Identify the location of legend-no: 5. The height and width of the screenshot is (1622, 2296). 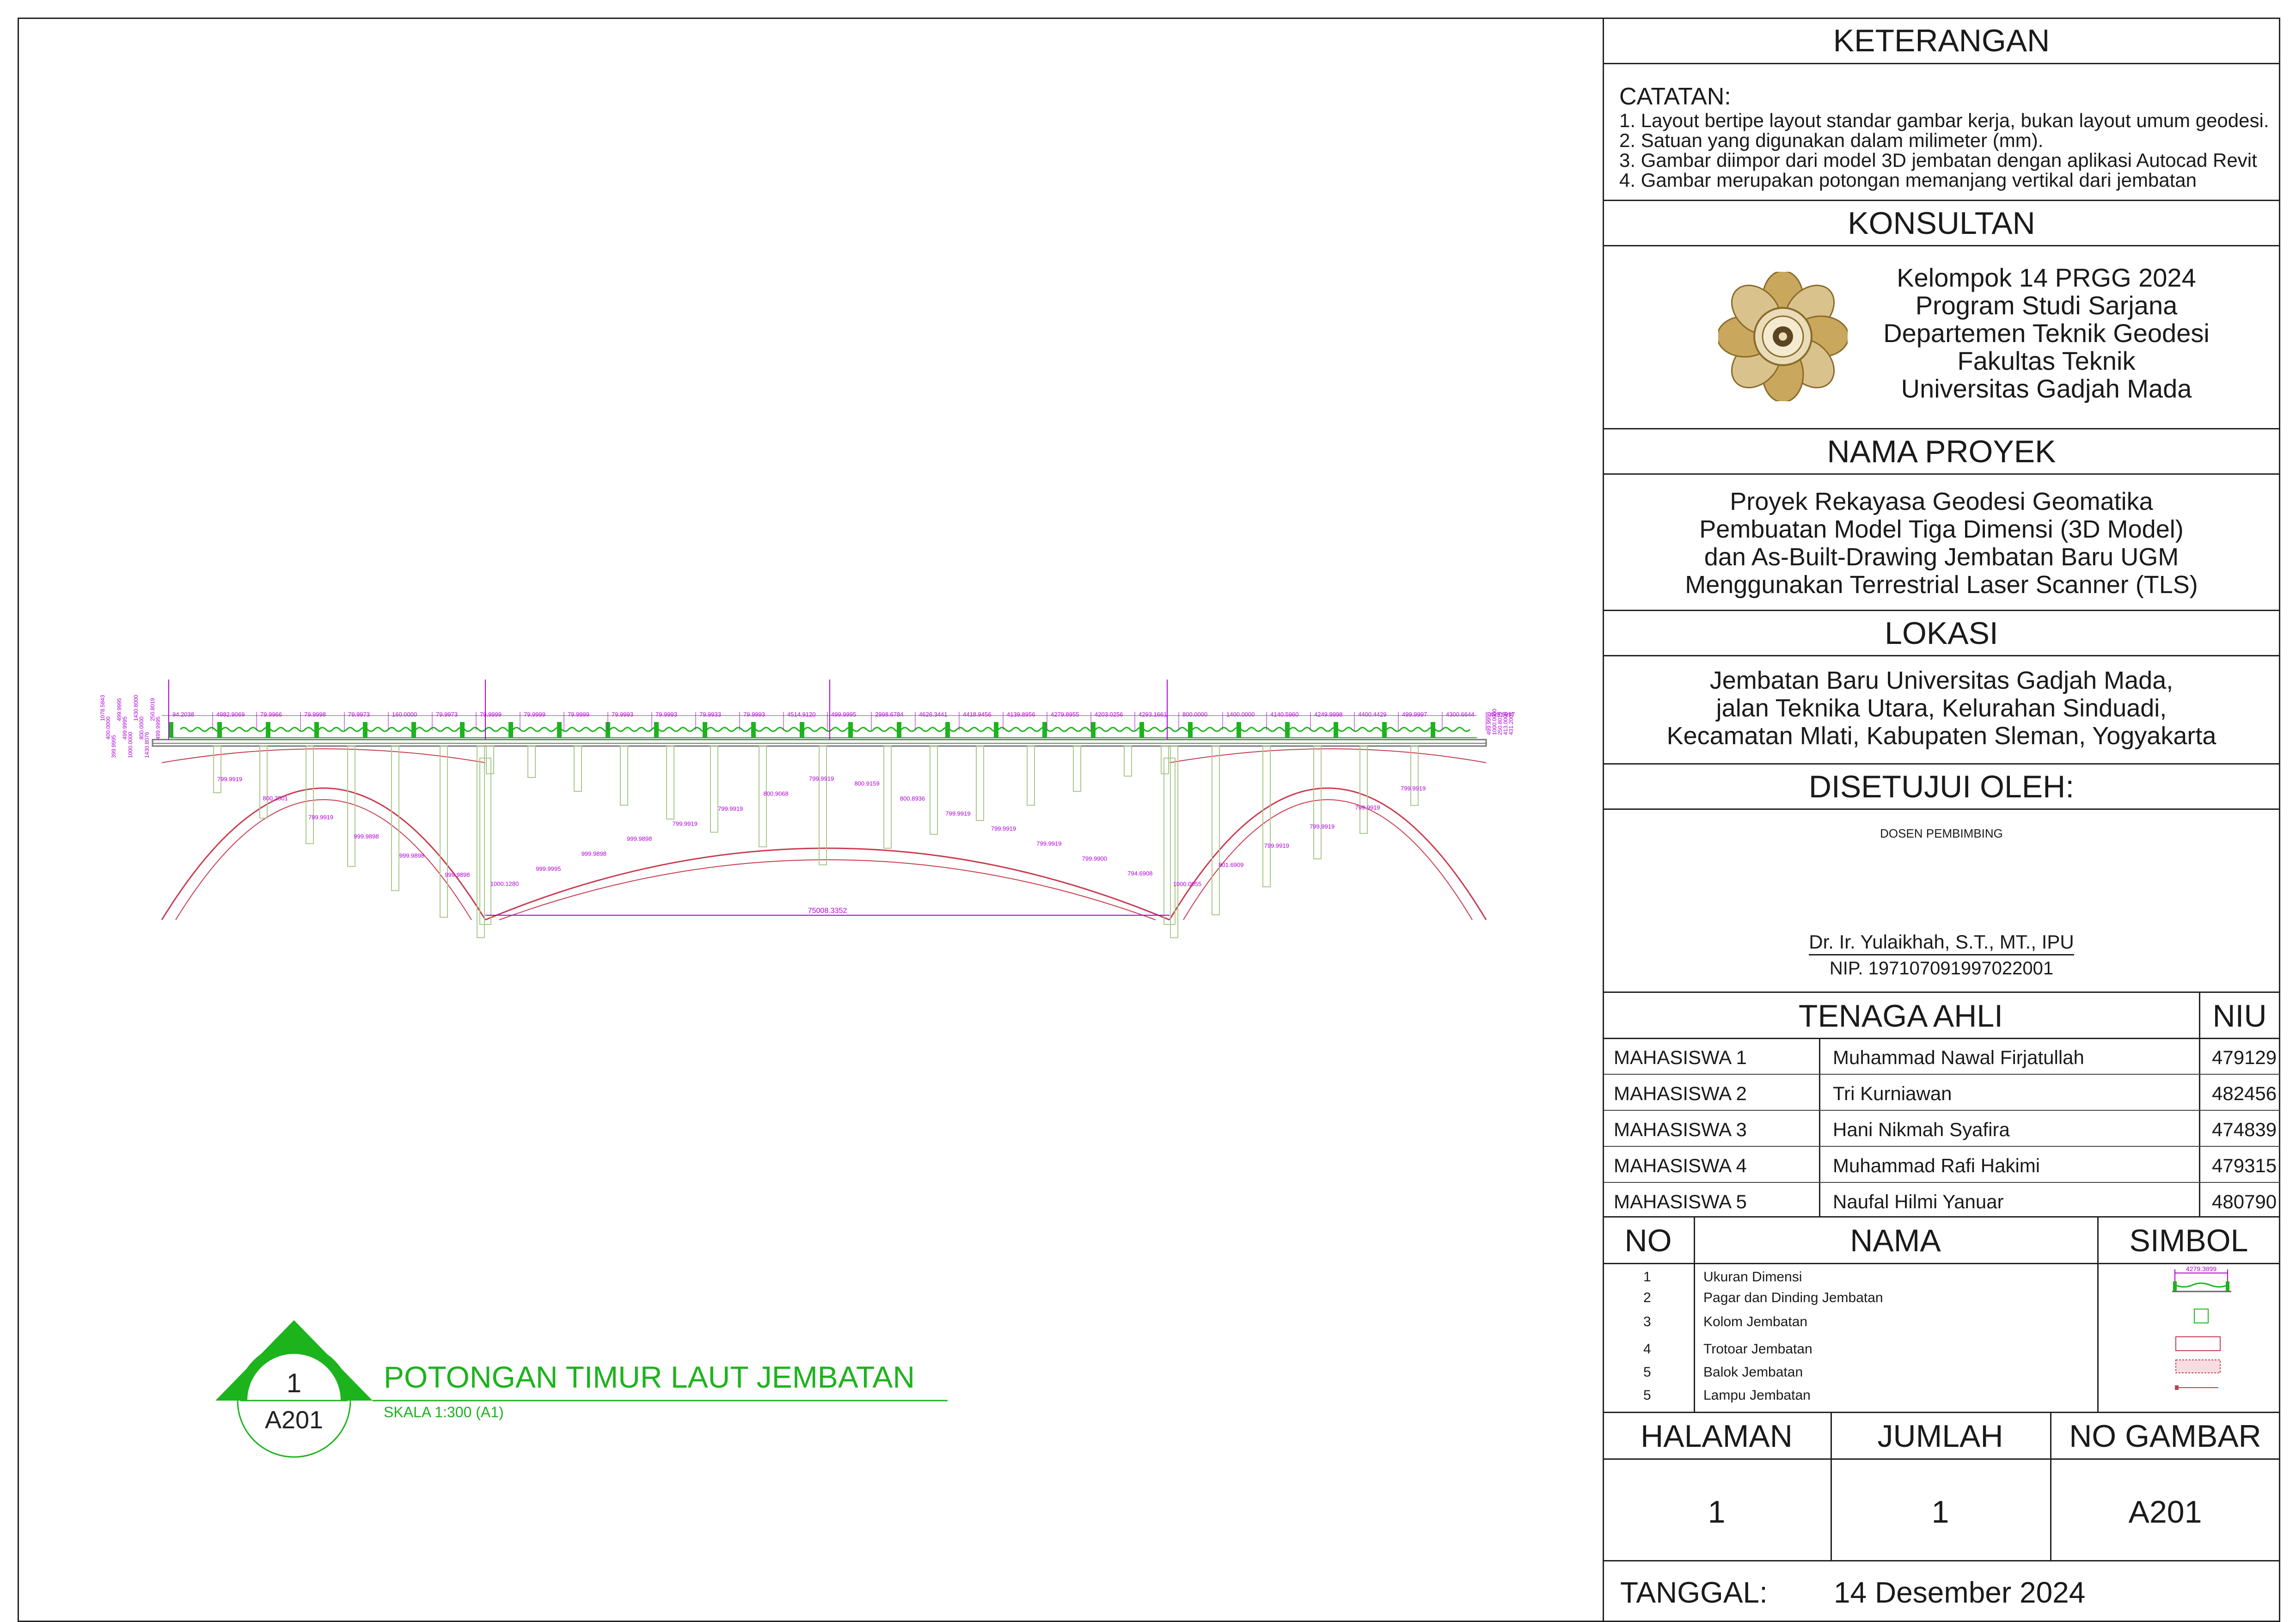
(1647, 1395).